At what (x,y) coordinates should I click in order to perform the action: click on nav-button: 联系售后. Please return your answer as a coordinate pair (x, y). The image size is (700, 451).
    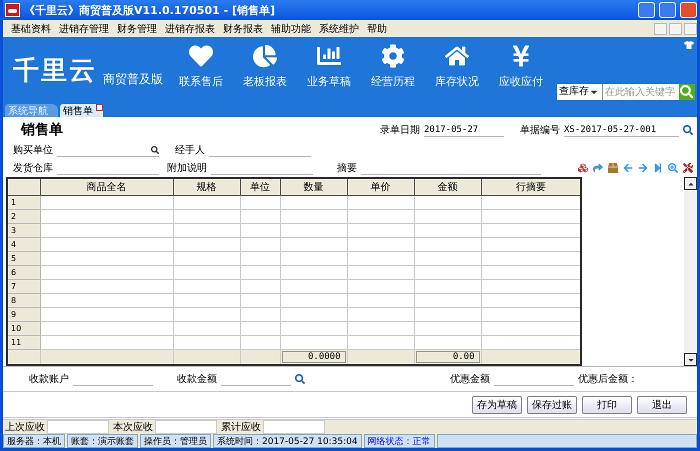
    Looking at the image, I should click on (201, 66).